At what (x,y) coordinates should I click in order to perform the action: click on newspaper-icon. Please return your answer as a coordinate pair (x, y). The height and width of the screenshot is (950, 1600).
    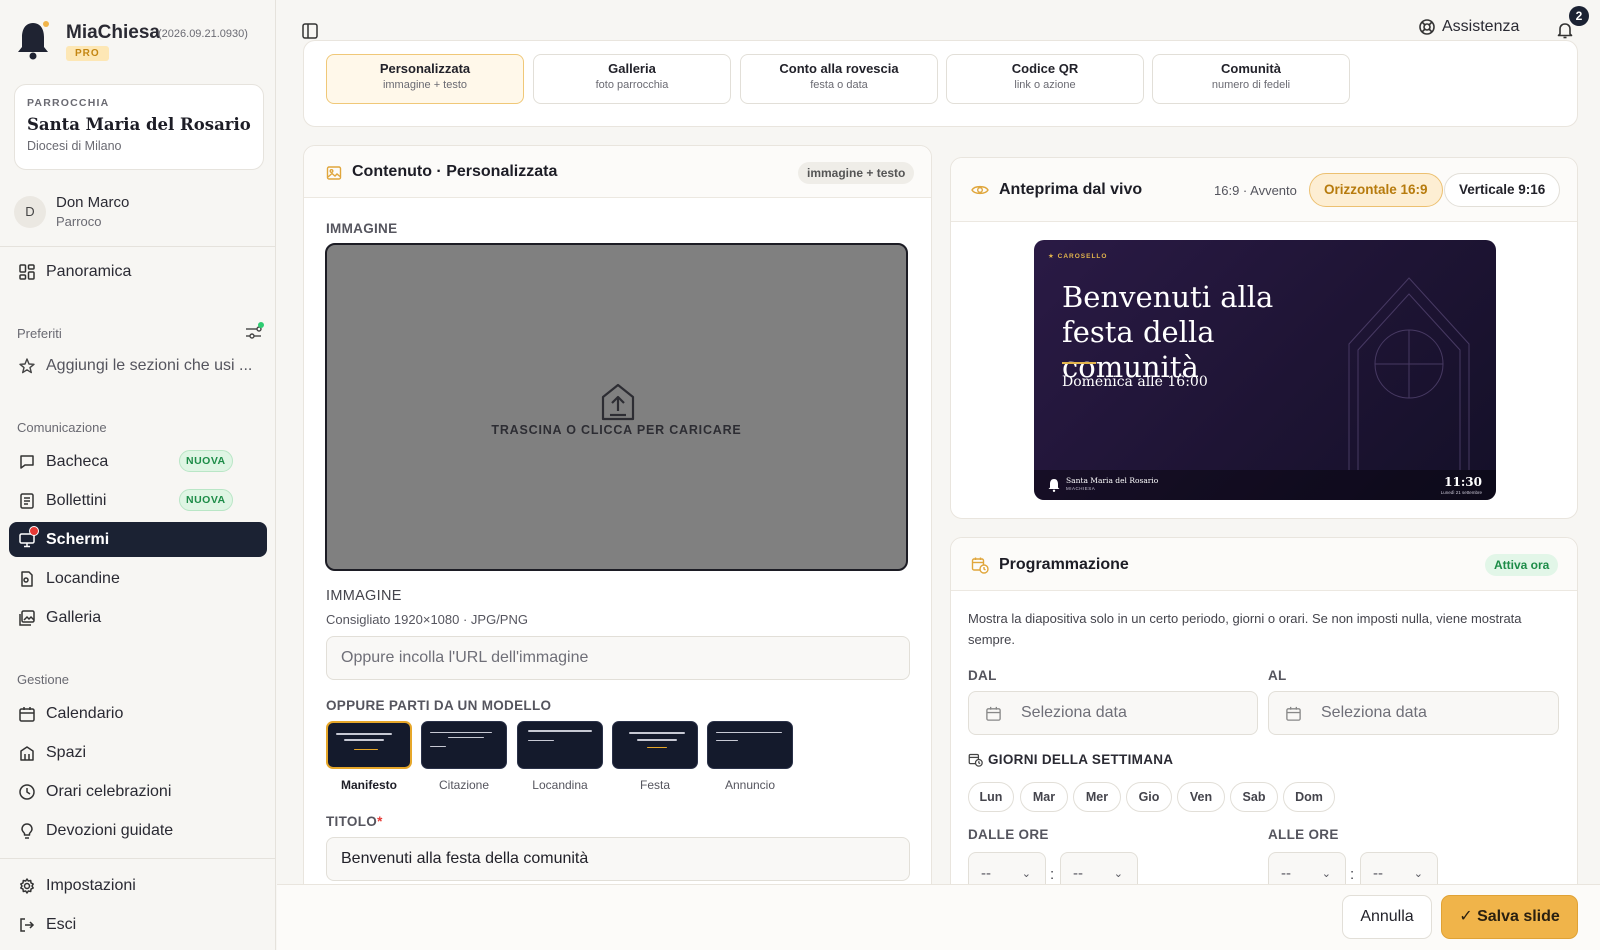
    Looking at the image, I should click on (27, 500).